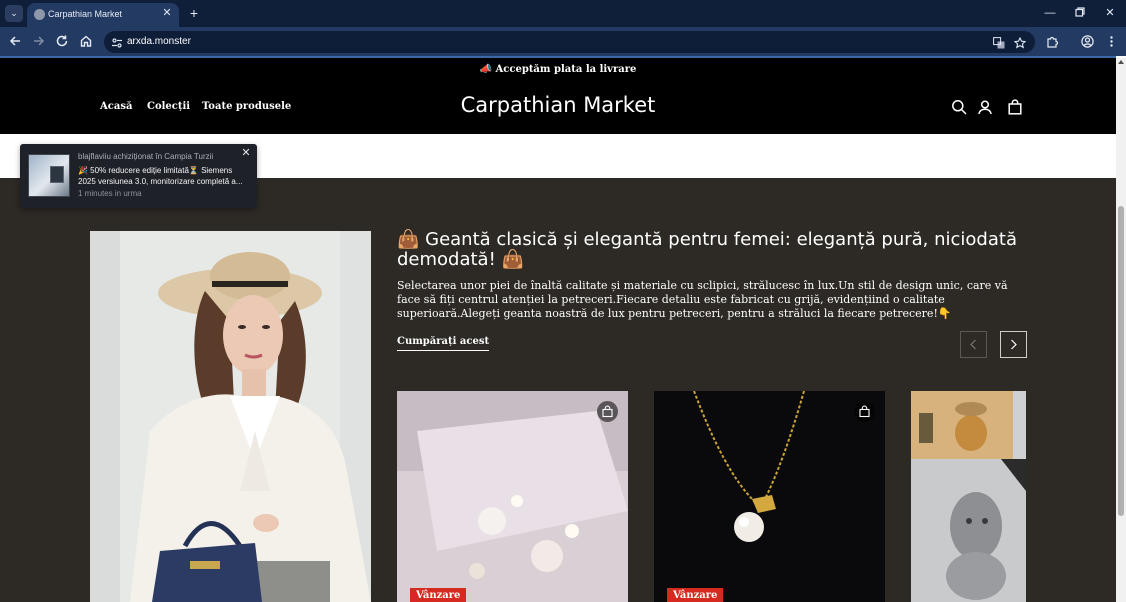 This screenshot has height=602, width=1126. I want to click on product-card-necklace: Vânzare, so click(769, 496).